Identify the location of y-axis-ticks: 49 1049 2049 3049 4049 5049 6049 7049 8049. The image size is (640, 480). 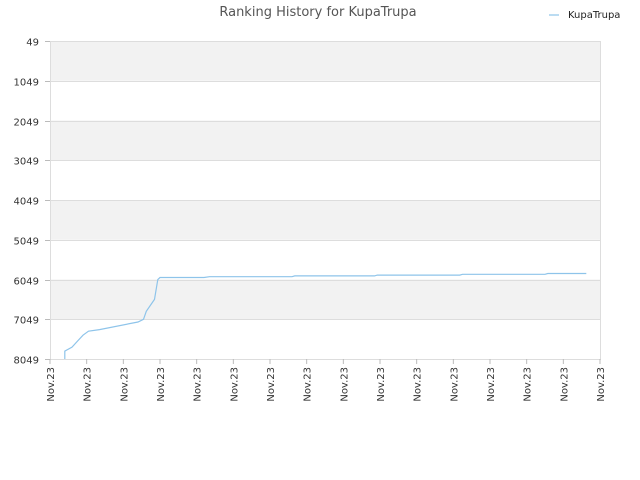
(32, 202).